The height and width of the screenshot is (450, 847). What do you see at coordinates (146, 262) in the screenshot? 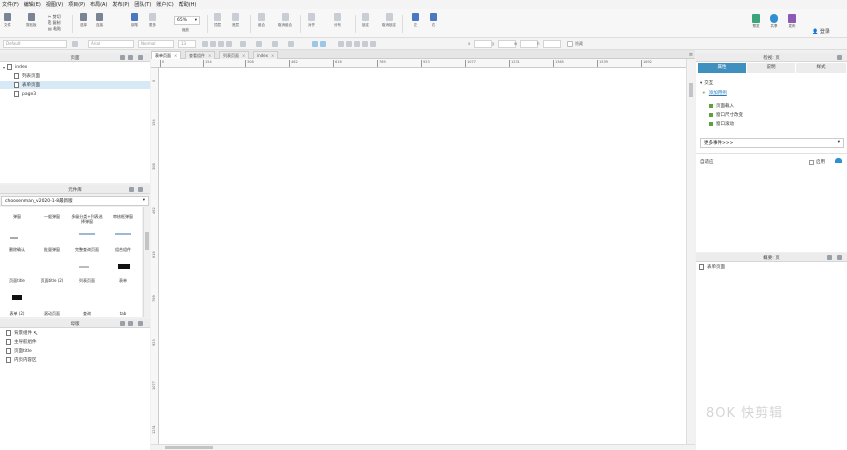
I see `library-scrollbar` at bounding box center [146, 262].